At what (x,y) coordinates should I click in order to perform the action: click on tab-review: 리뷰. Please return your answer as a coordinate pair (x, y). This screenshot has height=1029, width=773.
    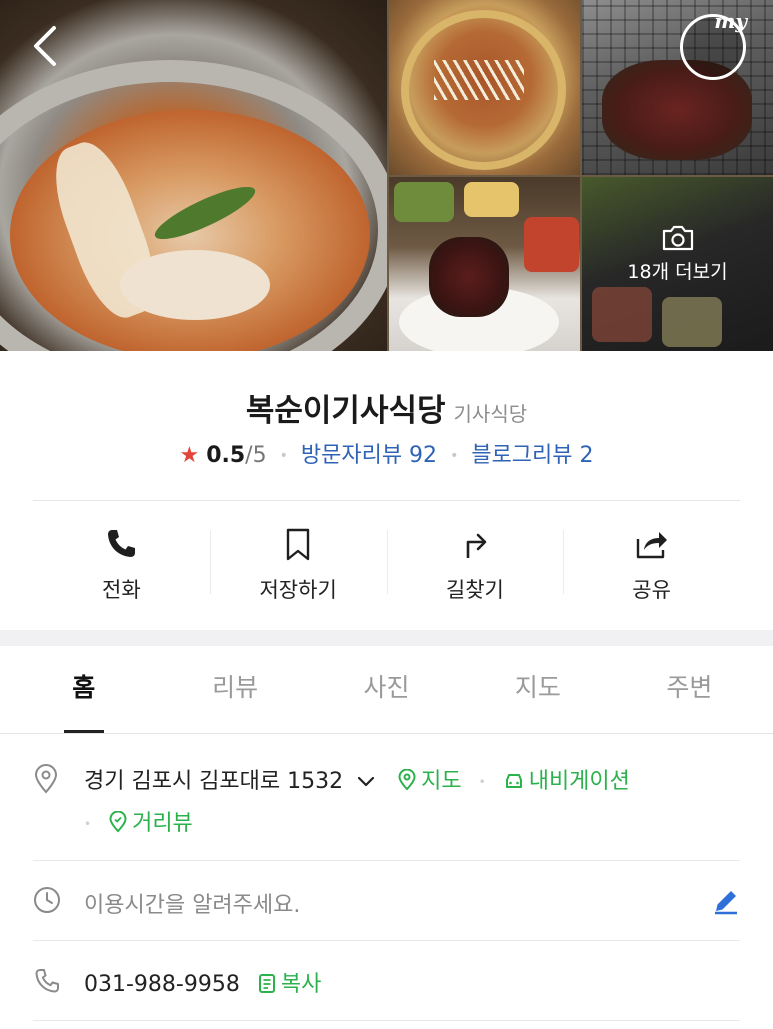
    Looking at the image, I should click on (234, 689).